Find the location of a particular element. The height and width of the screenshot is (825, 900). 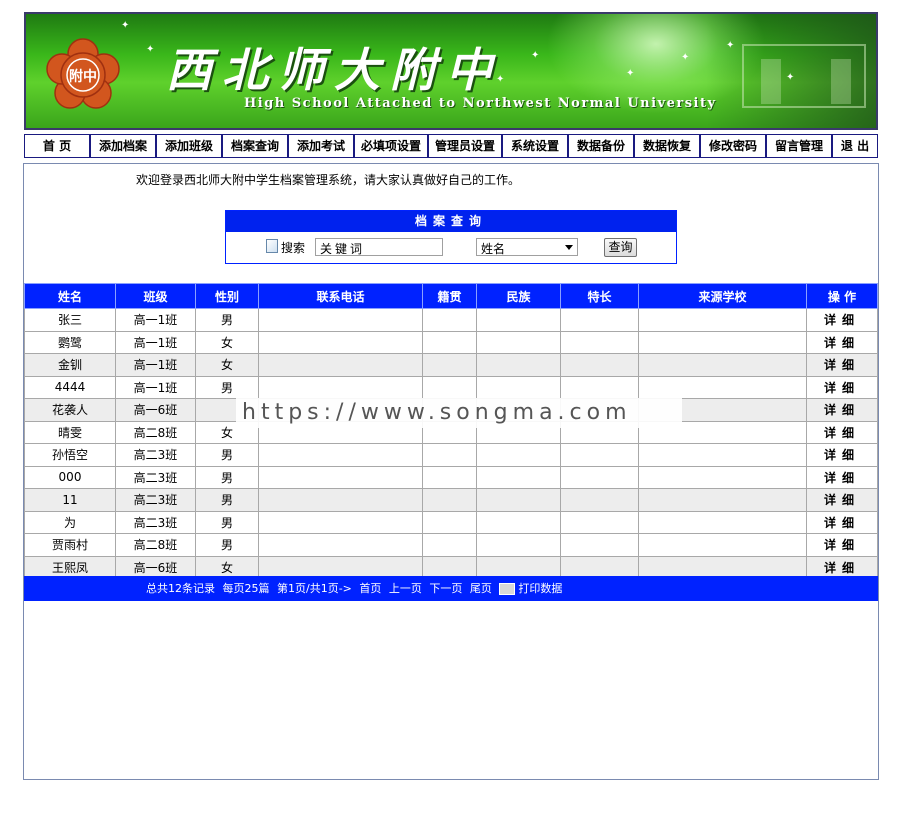

per-page-text: 每页25篇 is located at coordinates (246, 588).